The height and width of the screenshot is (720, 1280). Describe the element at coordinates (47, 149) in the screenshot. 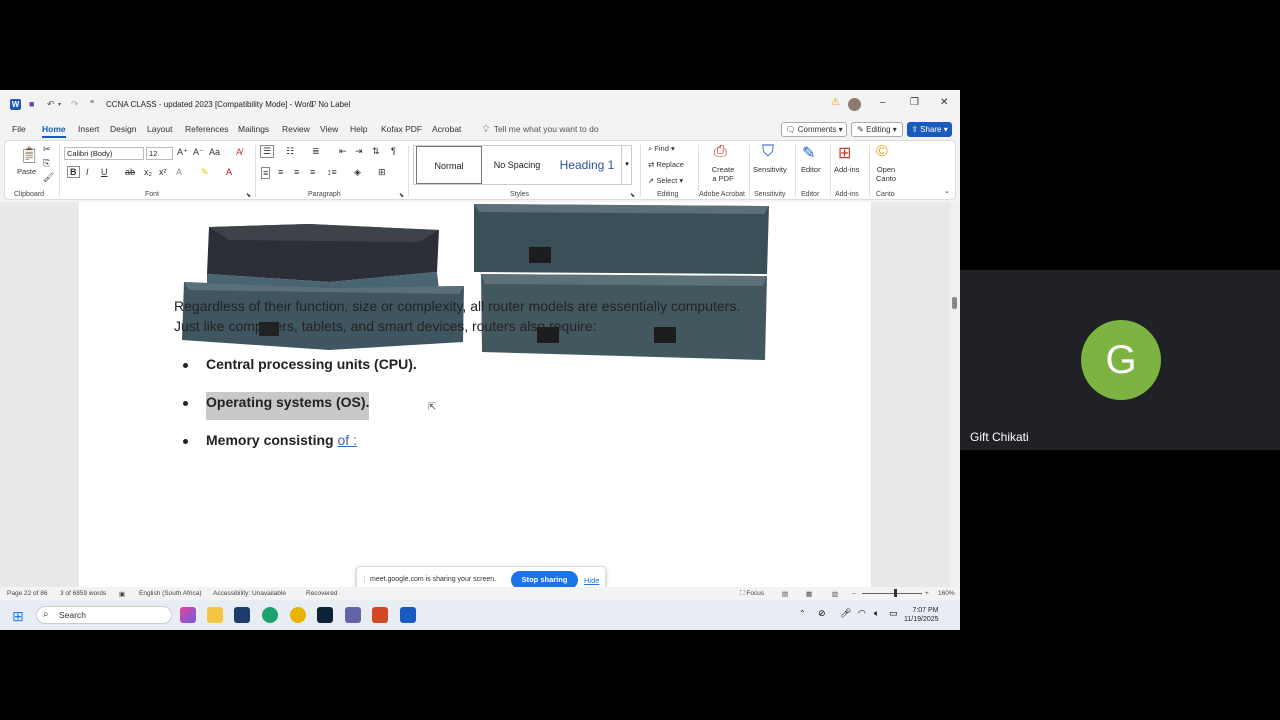

I see `cut-icon: ✂` at that location.